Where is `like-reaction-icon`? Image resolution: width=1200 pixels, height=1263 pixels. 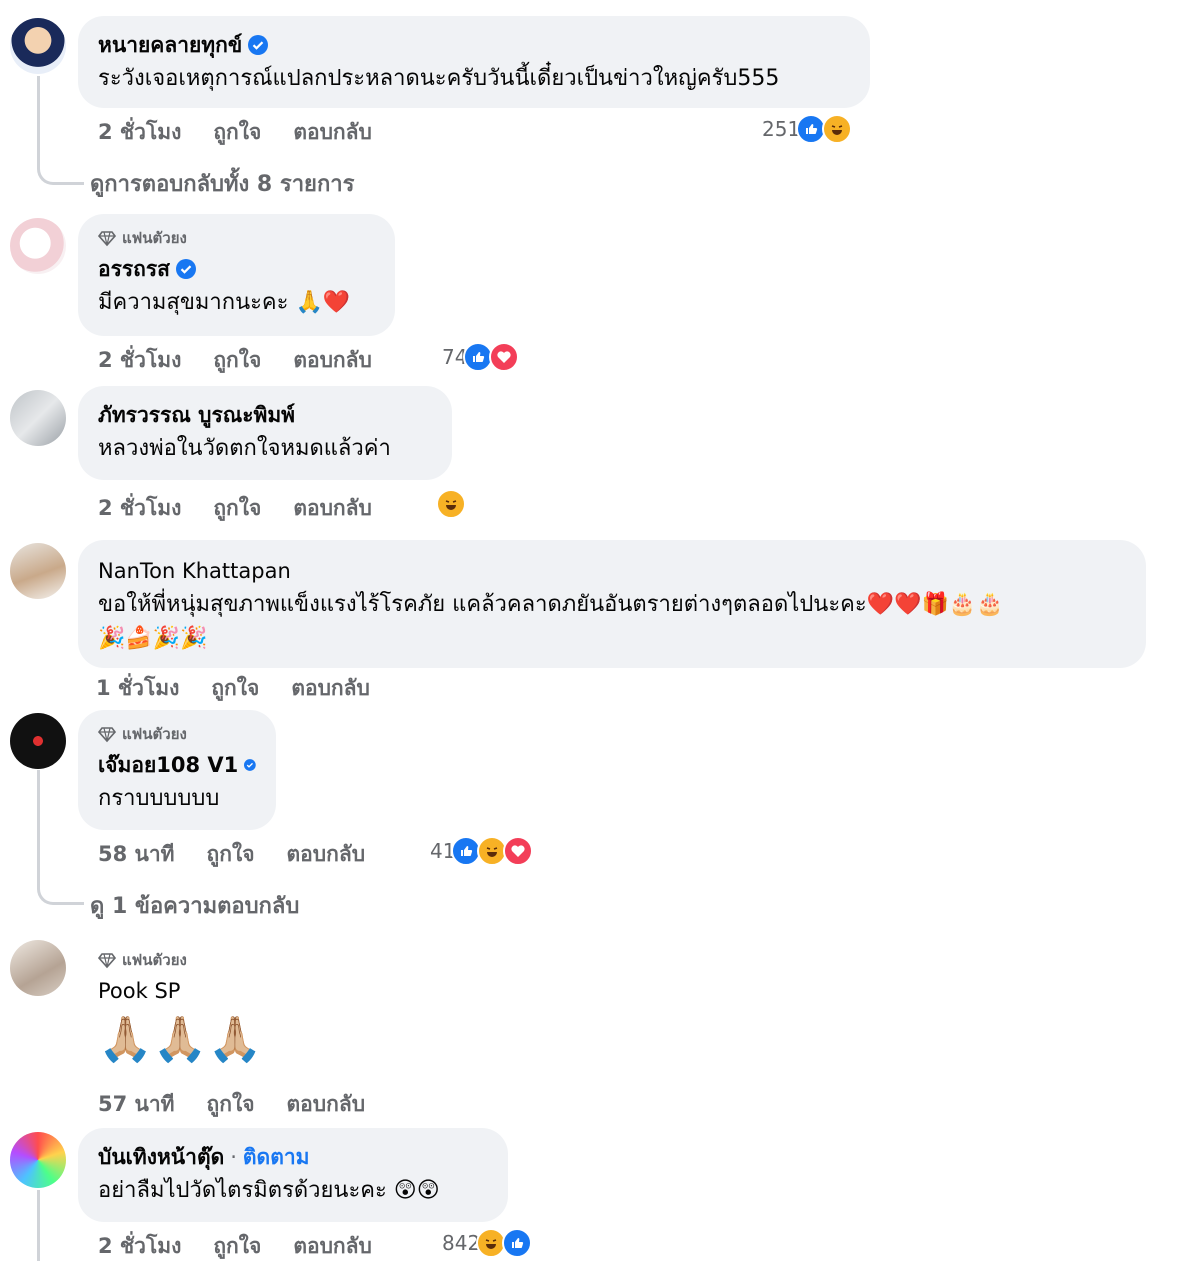
like-reaction-icon is located at coordinates (517, 1243).